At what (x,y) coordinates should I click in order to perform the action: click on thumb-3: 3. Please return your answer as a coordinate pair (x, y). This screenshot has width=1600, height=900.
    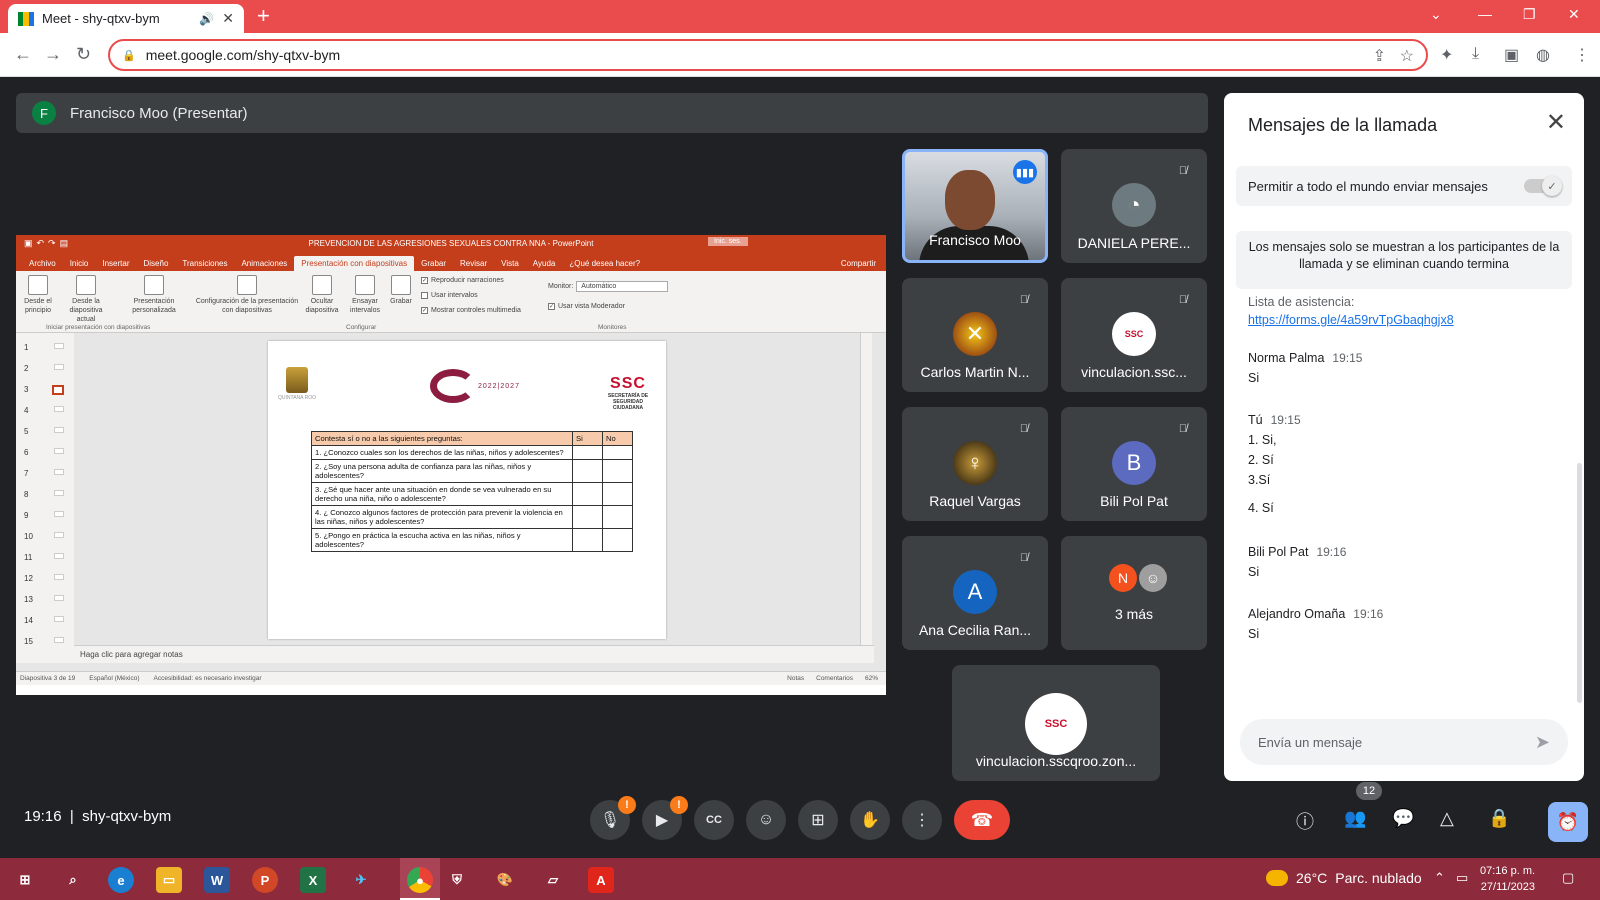
    Looking at the image, I should click on (44, 390).